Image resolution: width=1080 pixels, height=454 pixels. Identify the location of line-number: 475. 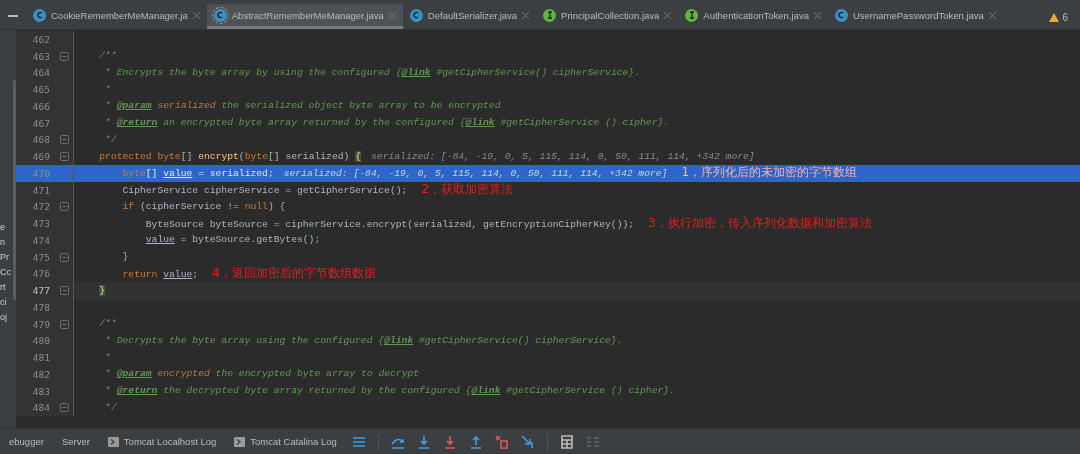
(40, 257).